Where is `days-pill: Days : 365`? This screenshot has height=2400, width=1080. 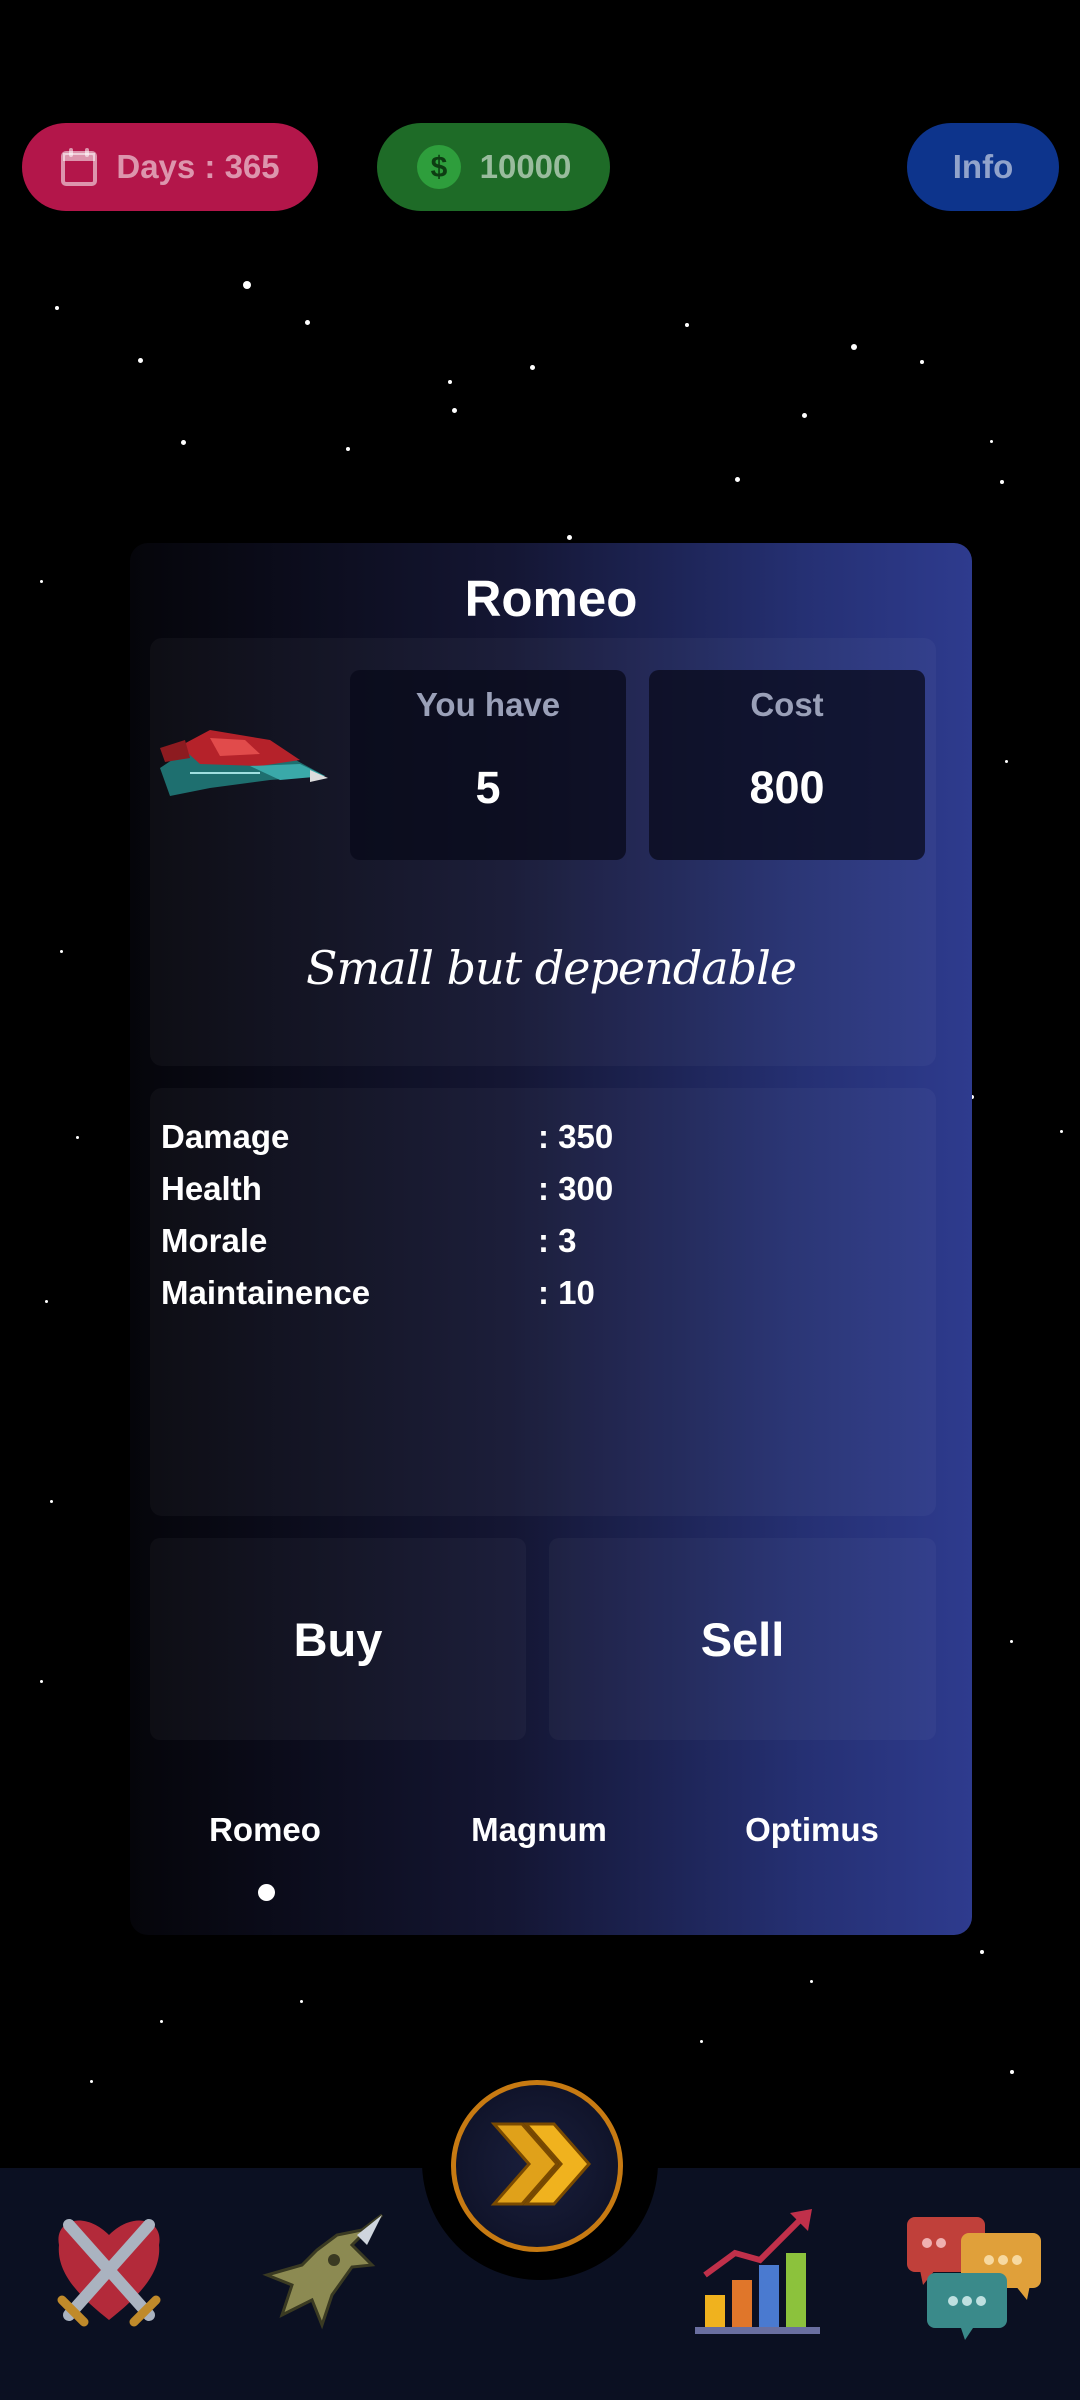 days-pill: Days : 365 is located at coordinates (170, 167).